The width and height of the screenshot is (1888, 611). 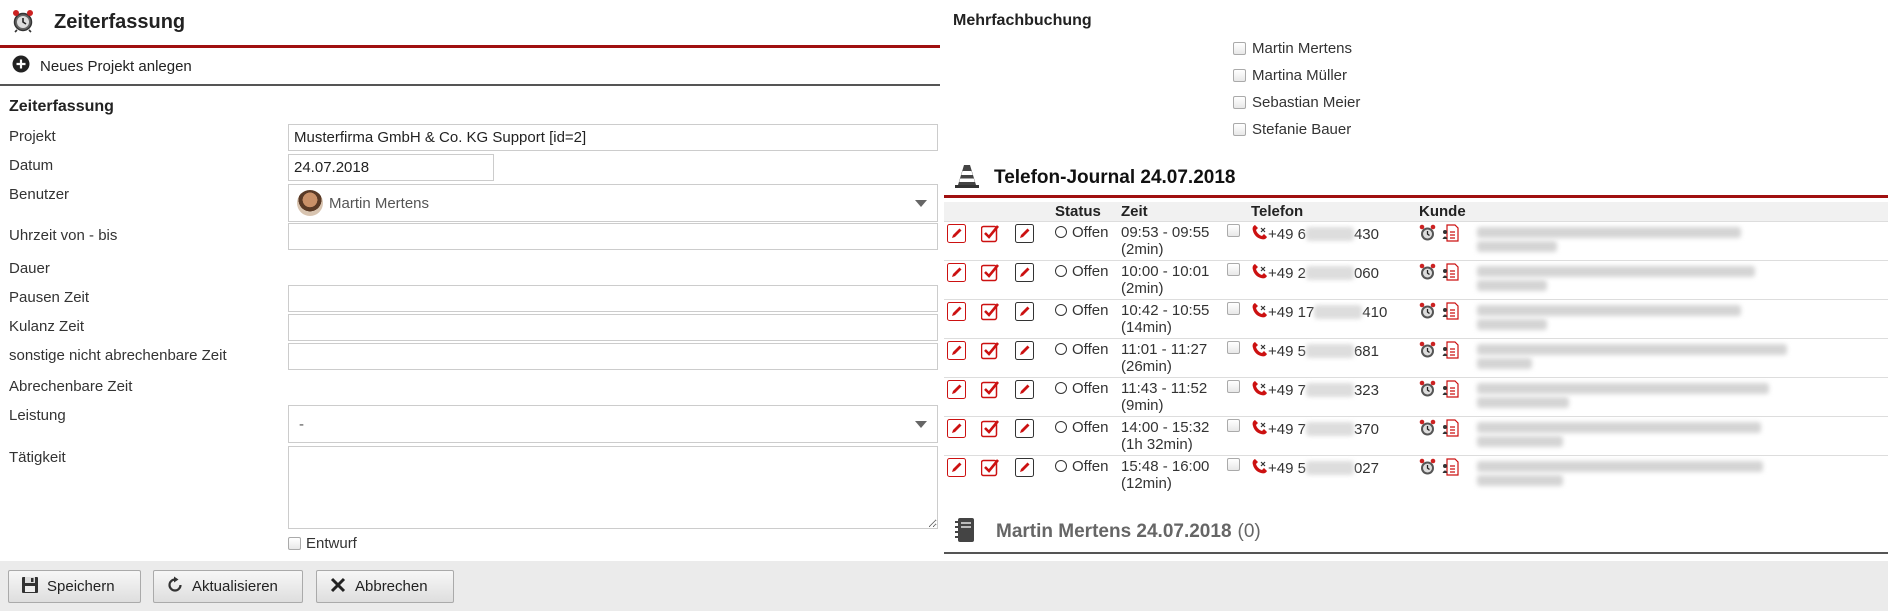 I want to click on benutzer-label: Benutzer, so click(x=39, y=194).